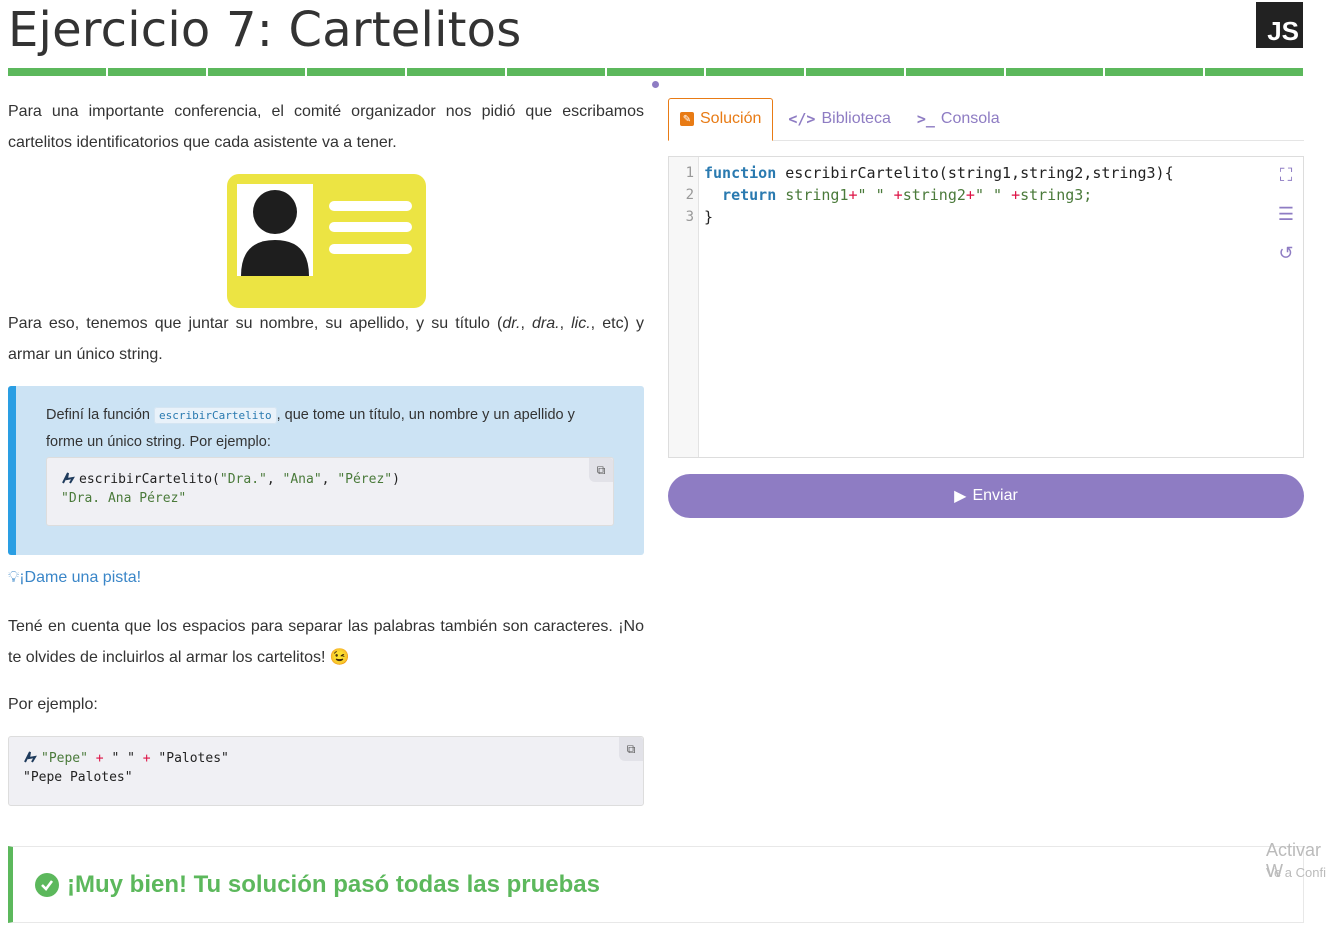 The width and height of the screenshot is (1335, 932). Describe the element at coordinates (215, 415) in the screenshot. I see `function-name-code: escribirCartelito` at that location.